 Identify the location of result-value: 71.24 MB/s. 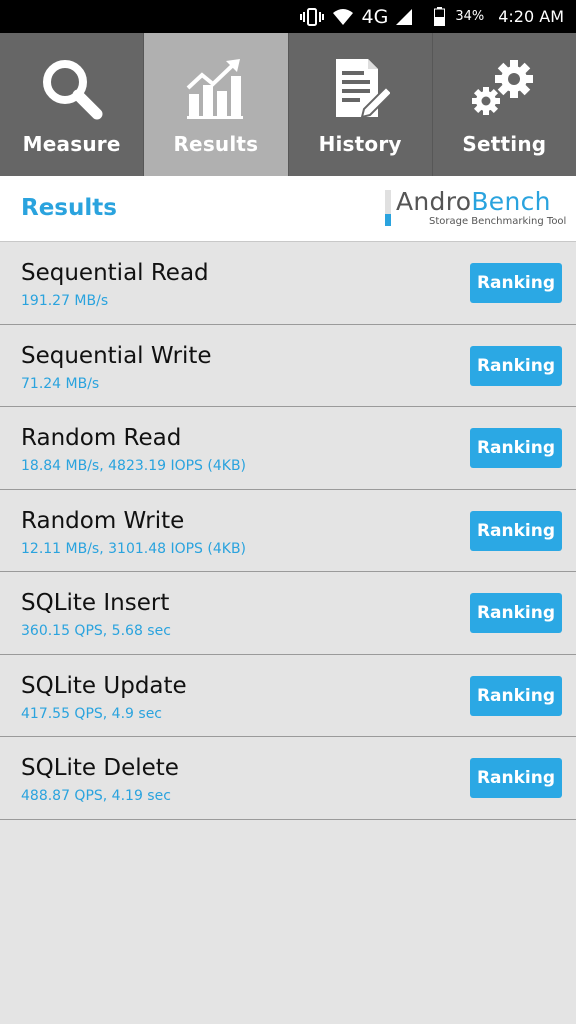
(60, 383).